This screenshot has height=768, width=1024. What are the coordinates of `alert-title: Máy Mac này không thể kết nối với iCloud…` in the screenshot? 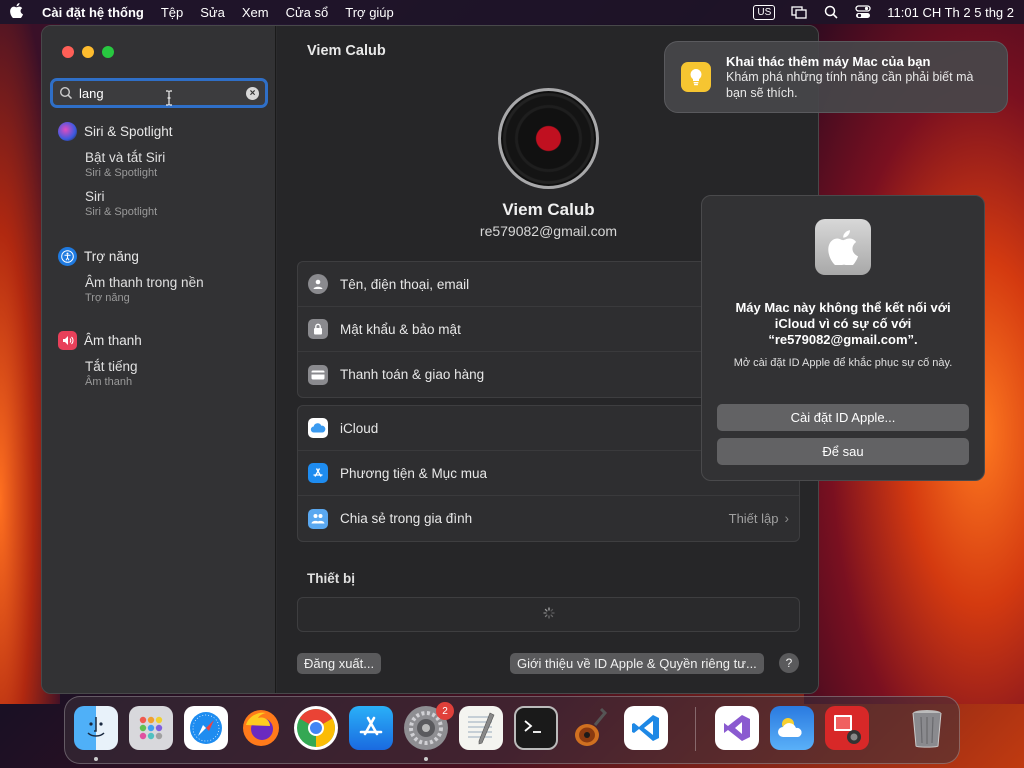 It's located at (843, 323).